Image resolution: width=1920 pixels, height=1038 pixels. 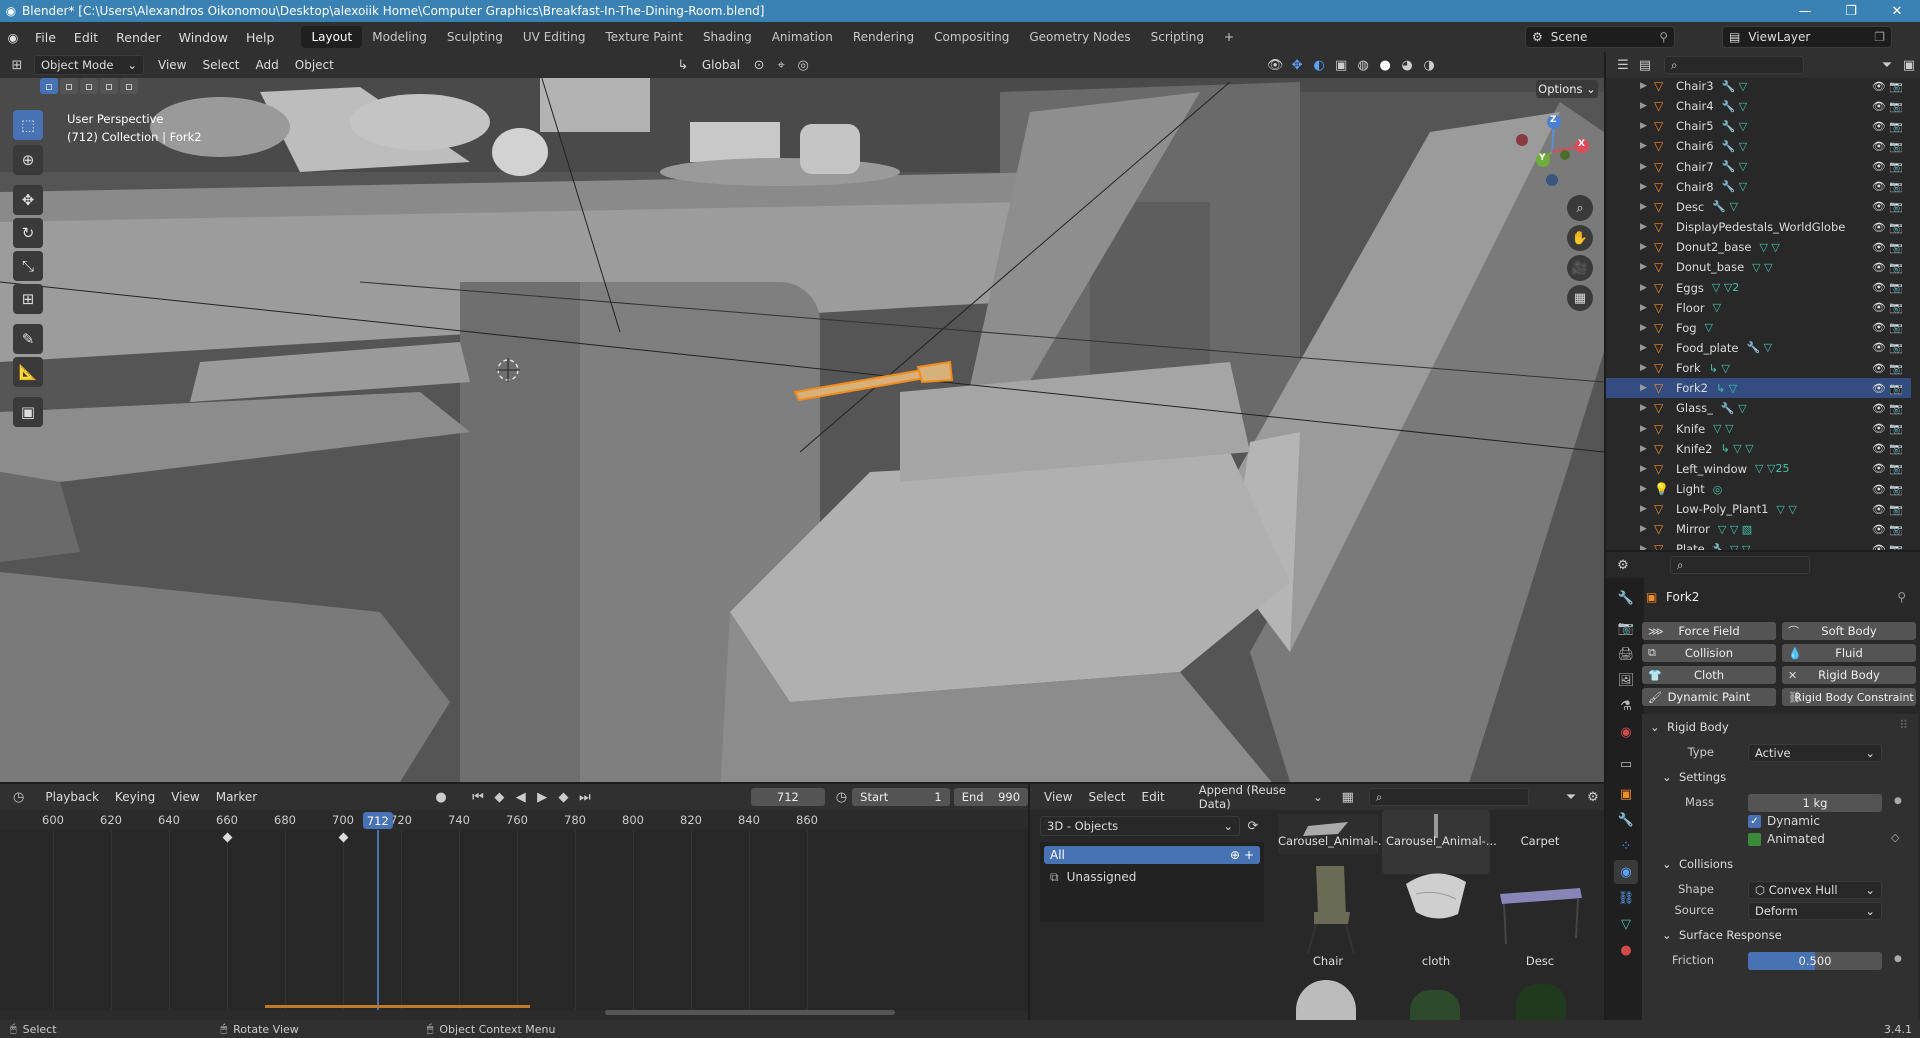 I want to click on display-mode-icon: ▤, so click(x=1645, y=65).